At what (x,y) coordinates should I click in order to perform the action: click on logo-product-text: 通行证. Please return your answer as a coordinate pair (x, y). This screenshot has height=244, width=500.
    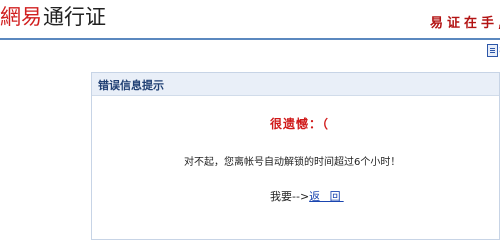
    Looking at the image, I should click on (74, 17).